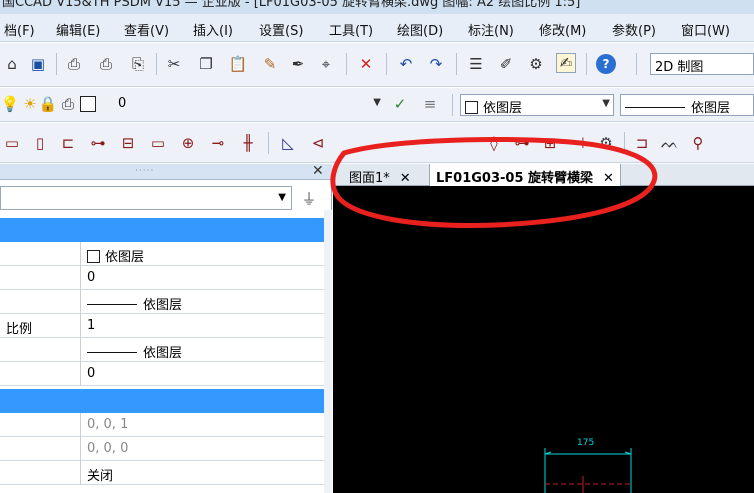 The width and height of the screenshot is (754, 493). What do you see at coordinates (206, 64) in the screenshot?
I see `copy-icon: ❐` at bounding box center [206, 64].